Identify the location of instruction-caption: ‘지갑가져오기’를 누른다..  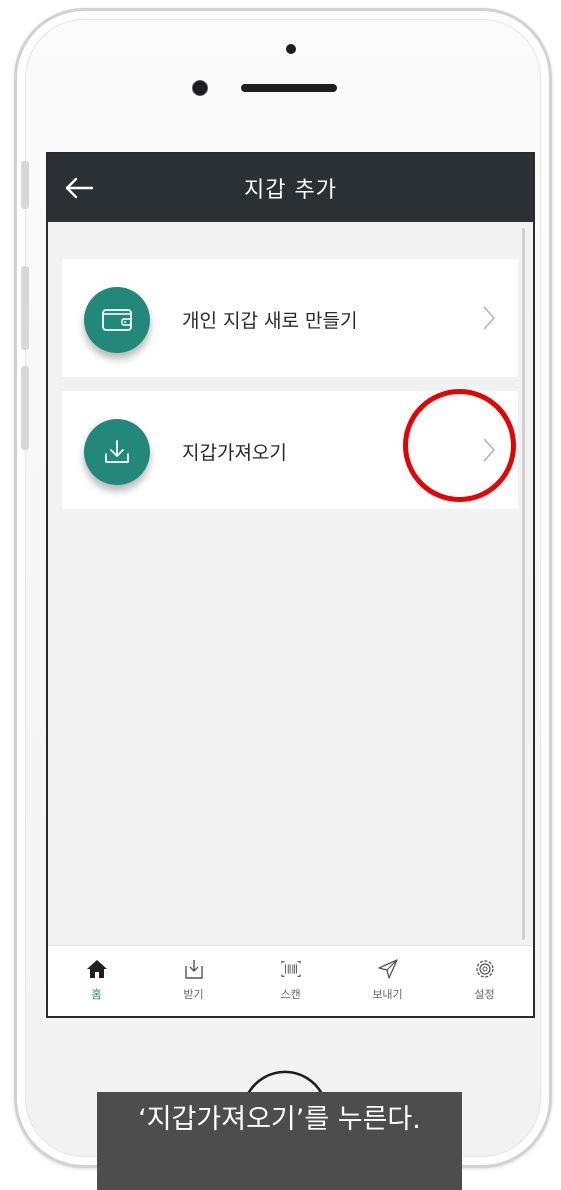
(279, 1141).